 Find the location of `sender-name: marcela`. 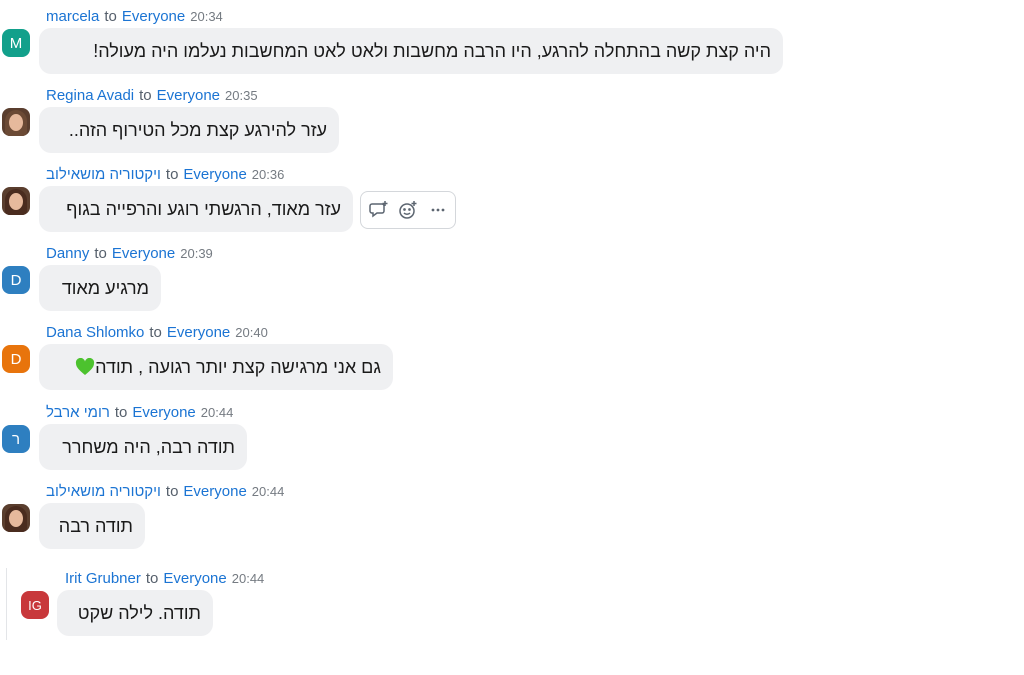

sender-name: marcela is located at coordinates (72, 16).